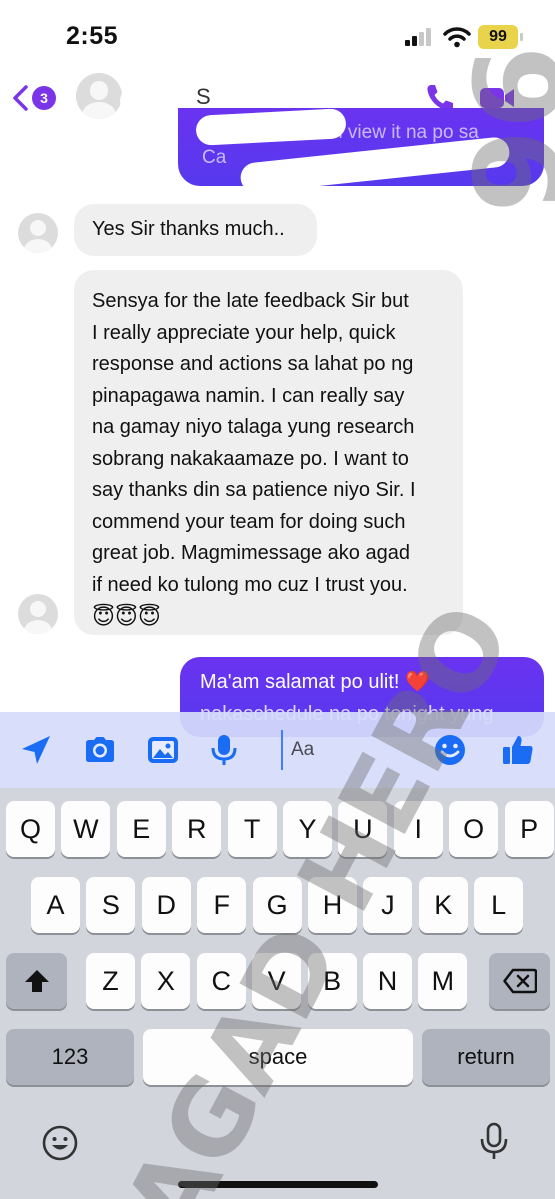 The image size is (555, 1199). Describe the element at coordinates (44, 98) in the screenshot. I see `unread-count-badge: 3` at that location.